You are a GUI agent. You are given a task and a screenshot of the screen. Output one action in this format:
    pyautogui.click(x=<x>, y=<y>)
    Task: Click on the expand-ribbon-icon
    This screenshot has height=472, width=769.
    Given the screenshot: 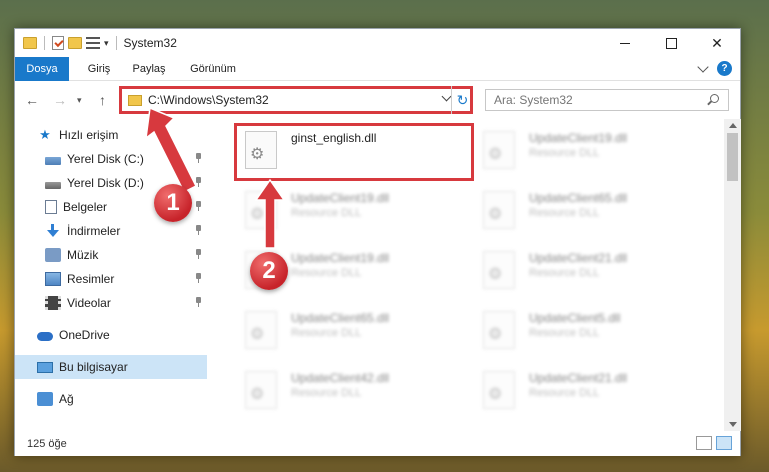 What is the action you would take?
    pyautogui.click(x=703, y=67)
    